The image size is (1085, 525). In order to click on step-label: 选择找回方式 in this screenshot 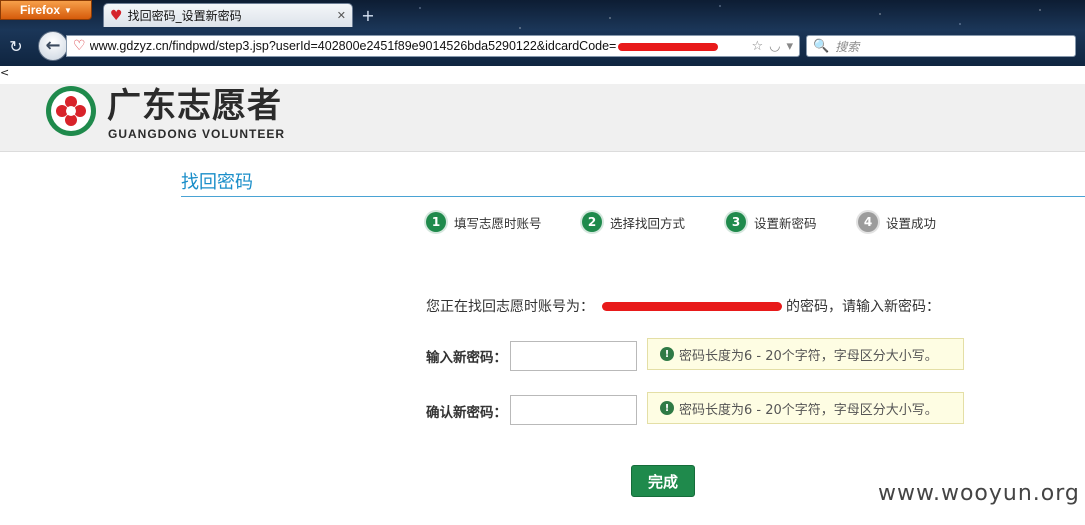, I will do `click(648, 223)`.